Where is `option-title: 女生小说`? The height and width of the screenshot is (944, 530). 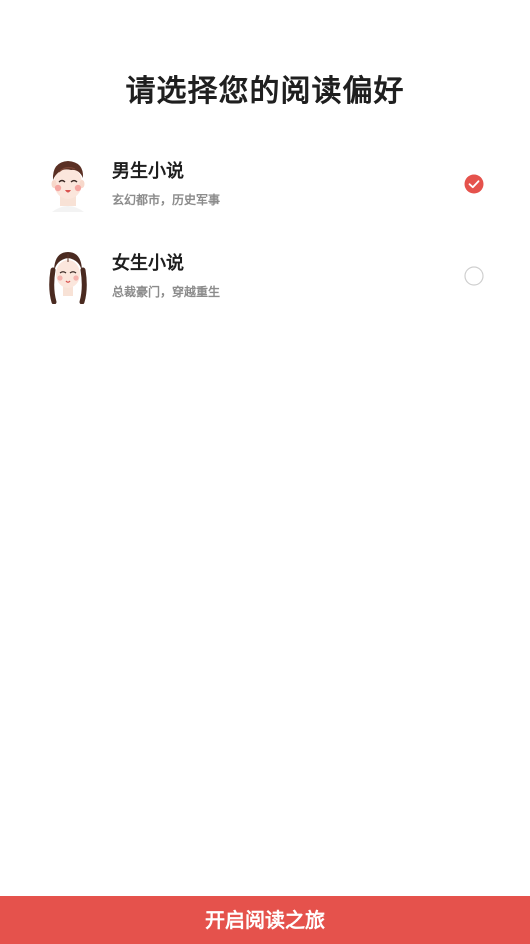
option-title: 女生小说 is located at coordinates (148, 263).